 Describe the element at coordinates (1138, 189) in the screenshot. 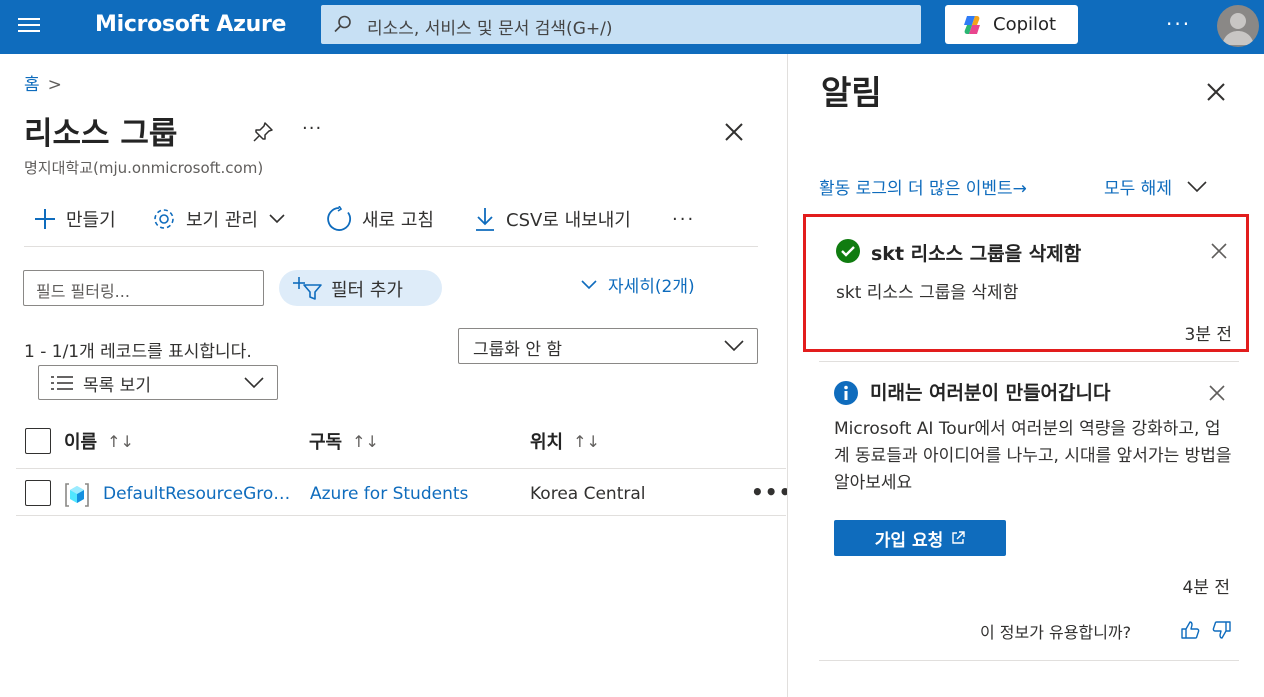

I see `dismiss-all-label: 모두 해제` at that location.